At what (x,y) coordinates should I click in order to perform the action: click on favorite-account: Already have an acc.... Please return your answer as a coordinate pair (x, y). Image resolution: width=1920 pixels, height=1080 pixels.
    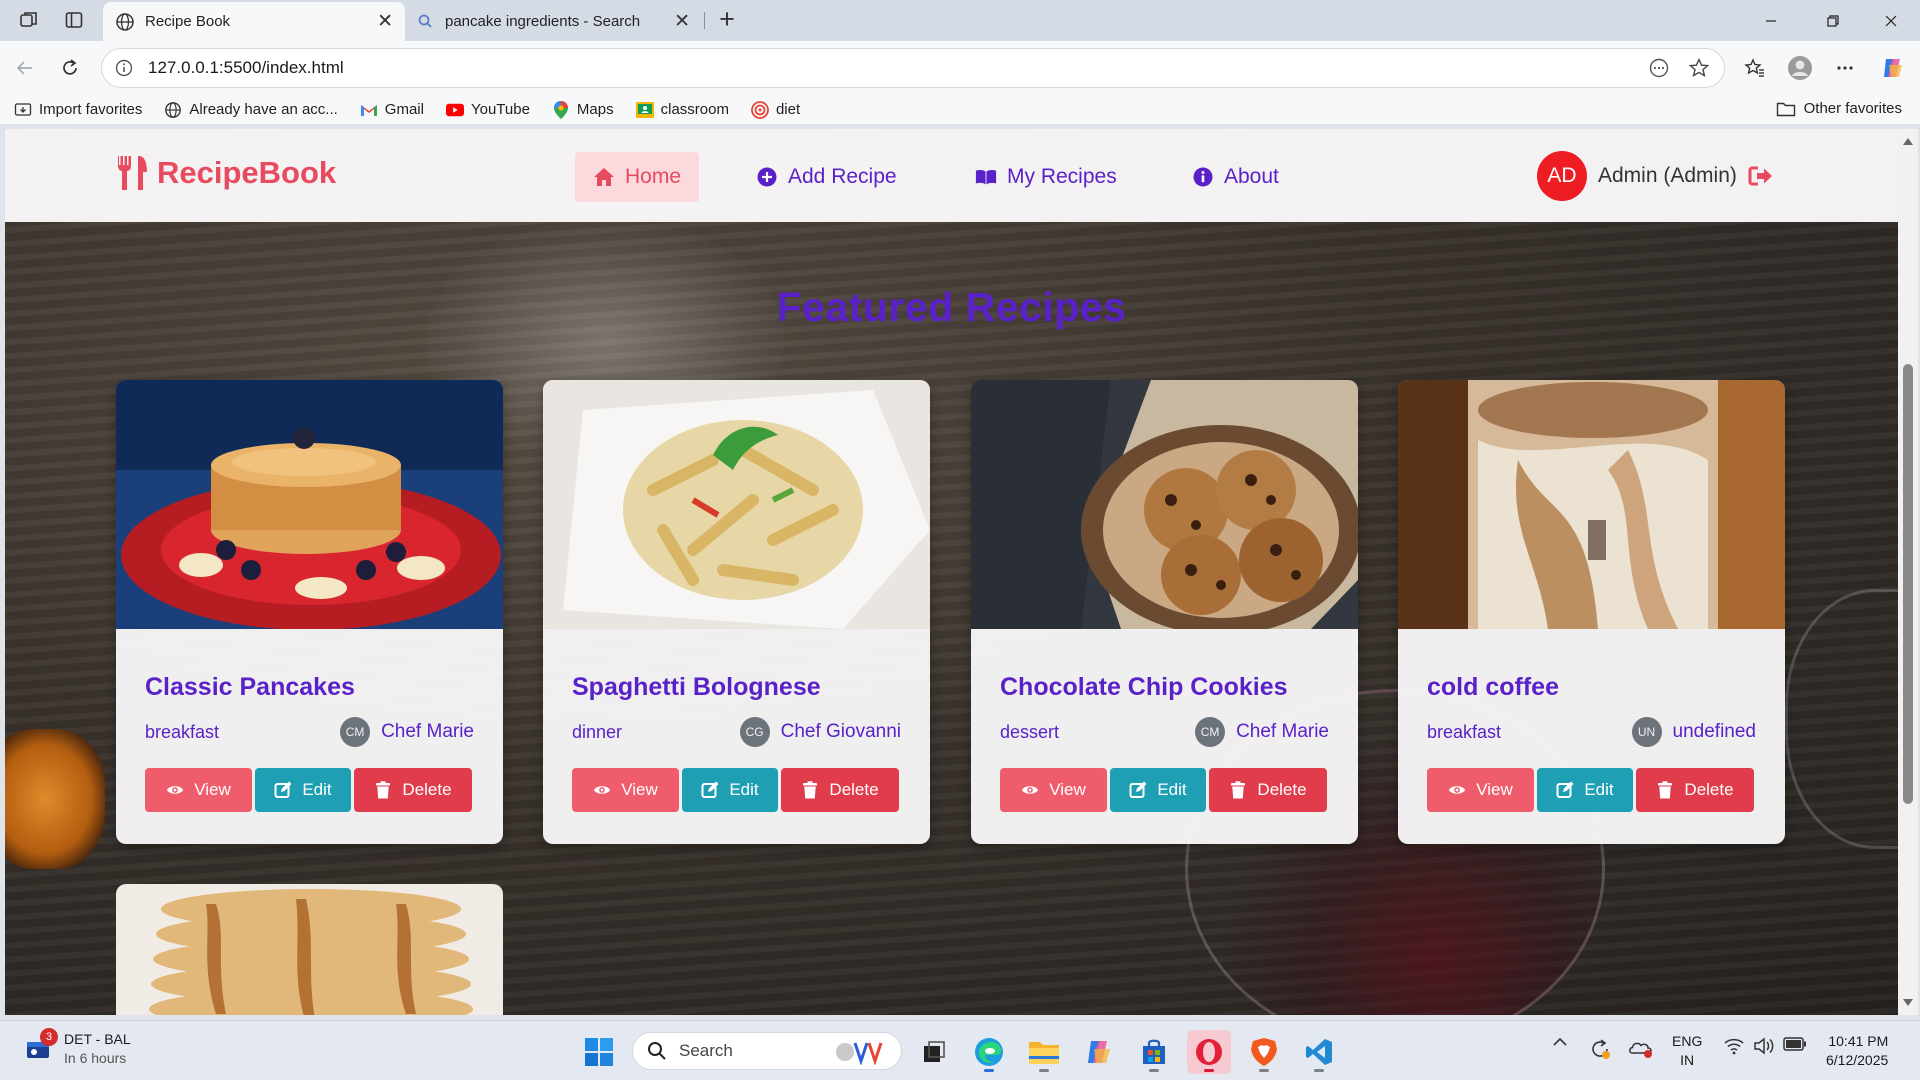
    Looking at the image, I should click on (251, 110).